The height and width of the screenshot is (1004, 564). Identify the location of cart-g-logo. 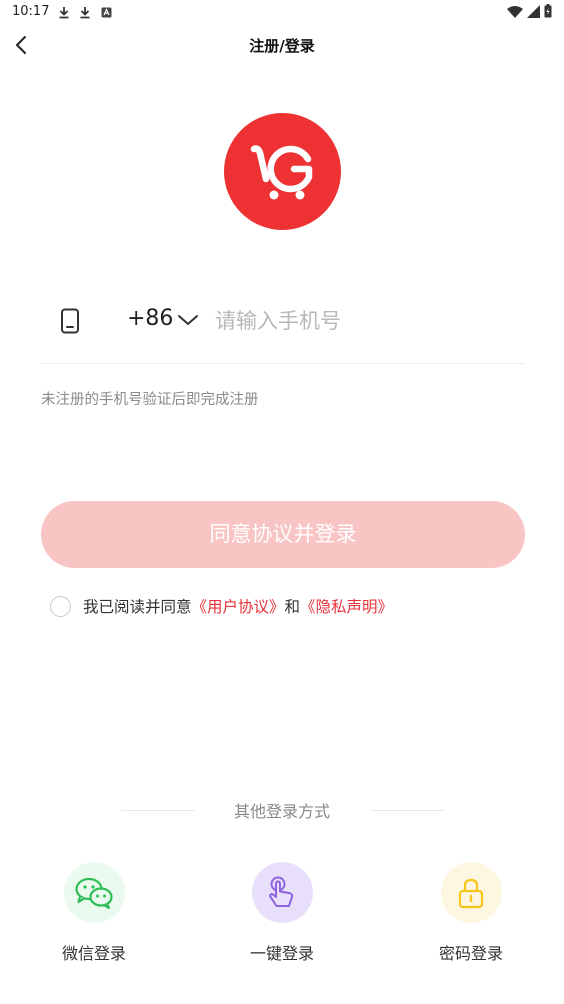
(281, 171).